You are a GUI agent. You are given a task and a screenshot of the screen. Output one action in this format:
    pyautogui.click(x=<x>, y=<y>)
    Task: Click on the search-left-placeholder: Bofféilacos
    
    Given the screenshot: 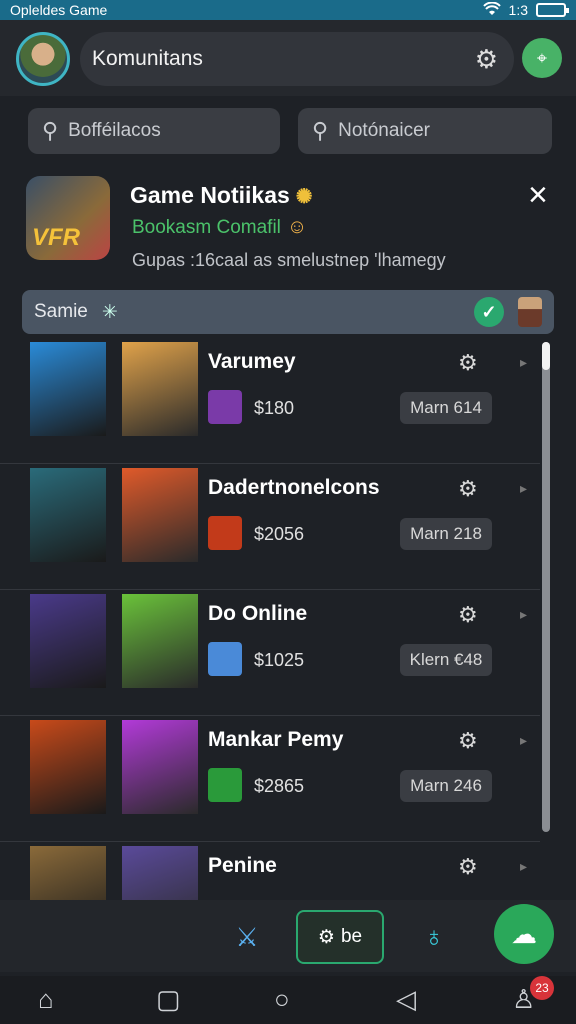 What is the action you would take?
    pyautogui.click(x=114, y=130)
    